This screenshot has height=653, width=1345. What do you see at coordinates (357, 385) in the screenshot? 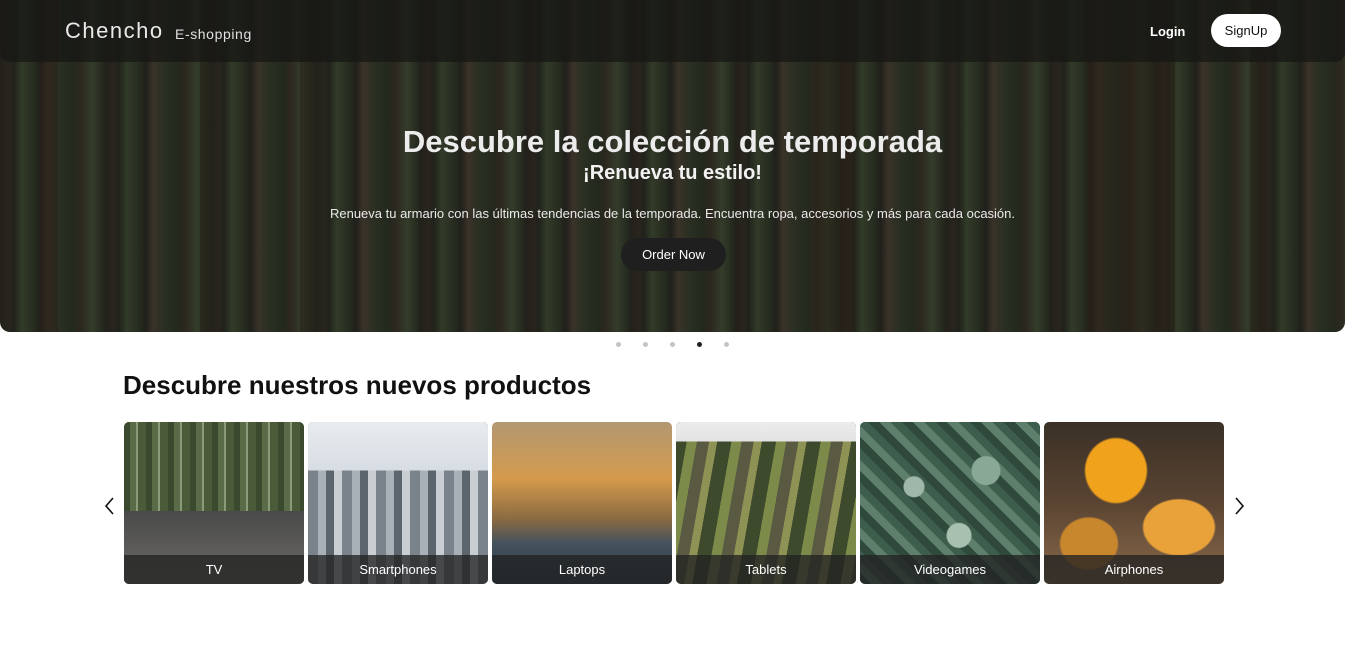
I see `products-section-title: Descubre nuestros nuevos productos` at bounding box center [357, 385].